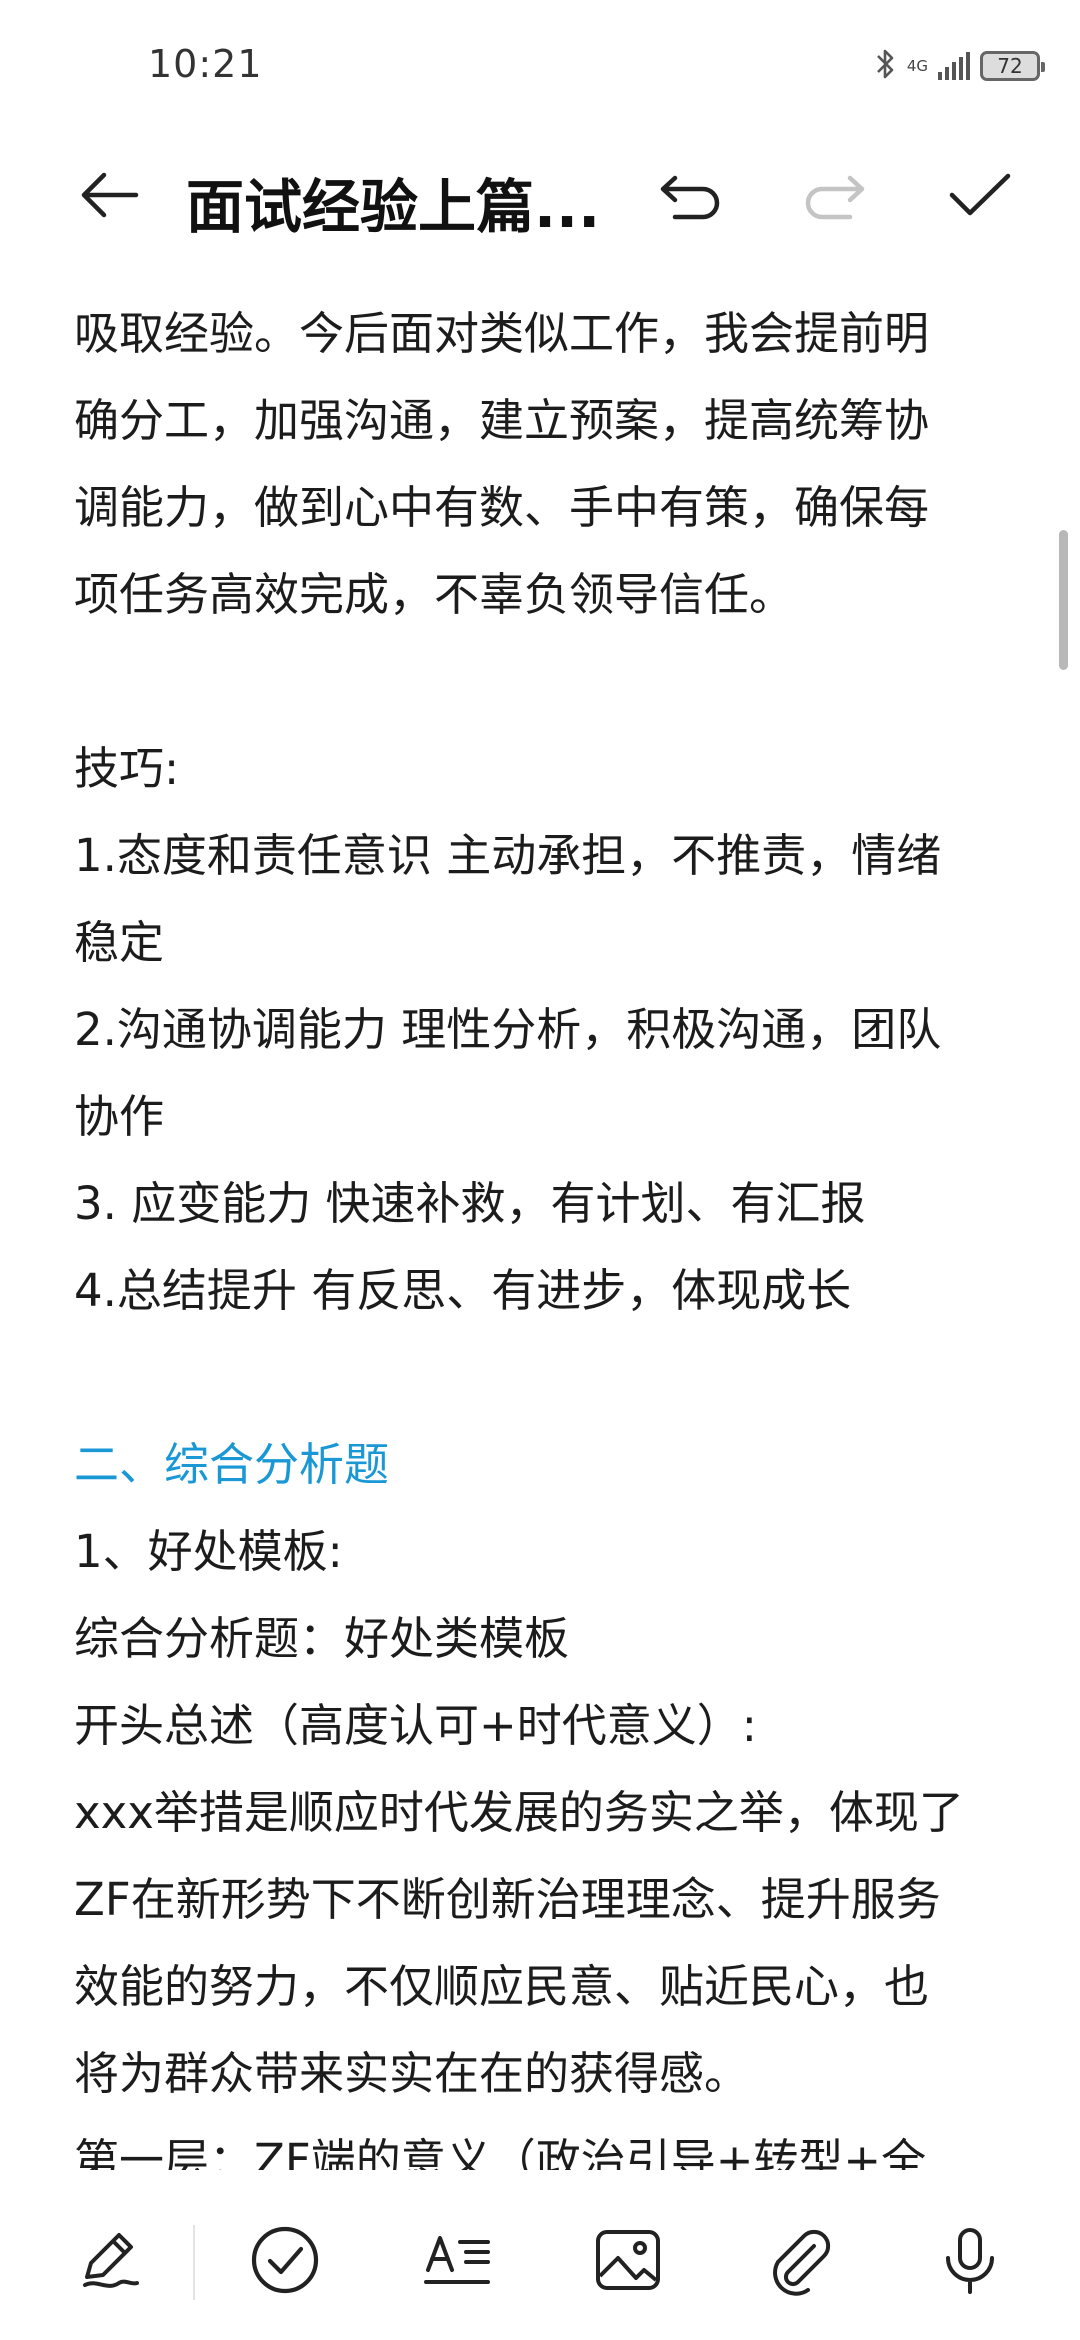 Image resolution: width=1080 pixels, height=2340 pixels. I want to click on status-icons: 4G 72, so click(960, 66).